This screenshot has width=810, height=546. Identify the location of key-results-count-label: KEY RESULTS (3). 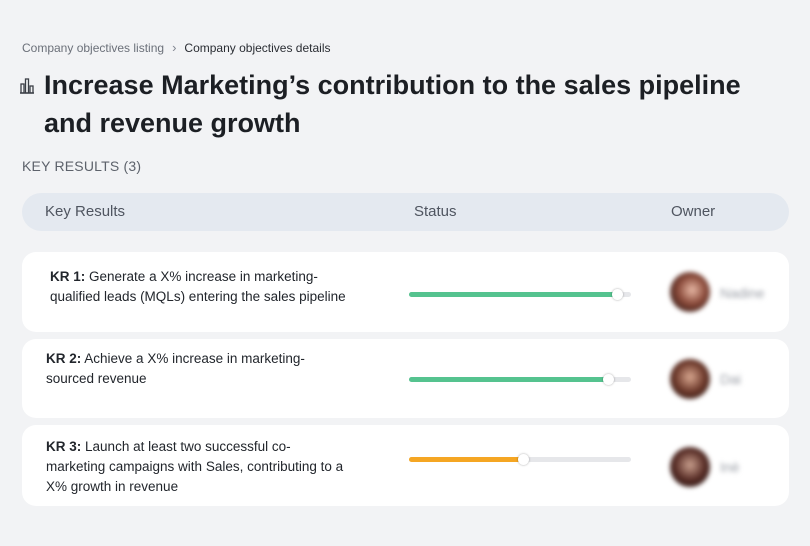
(82, 166).